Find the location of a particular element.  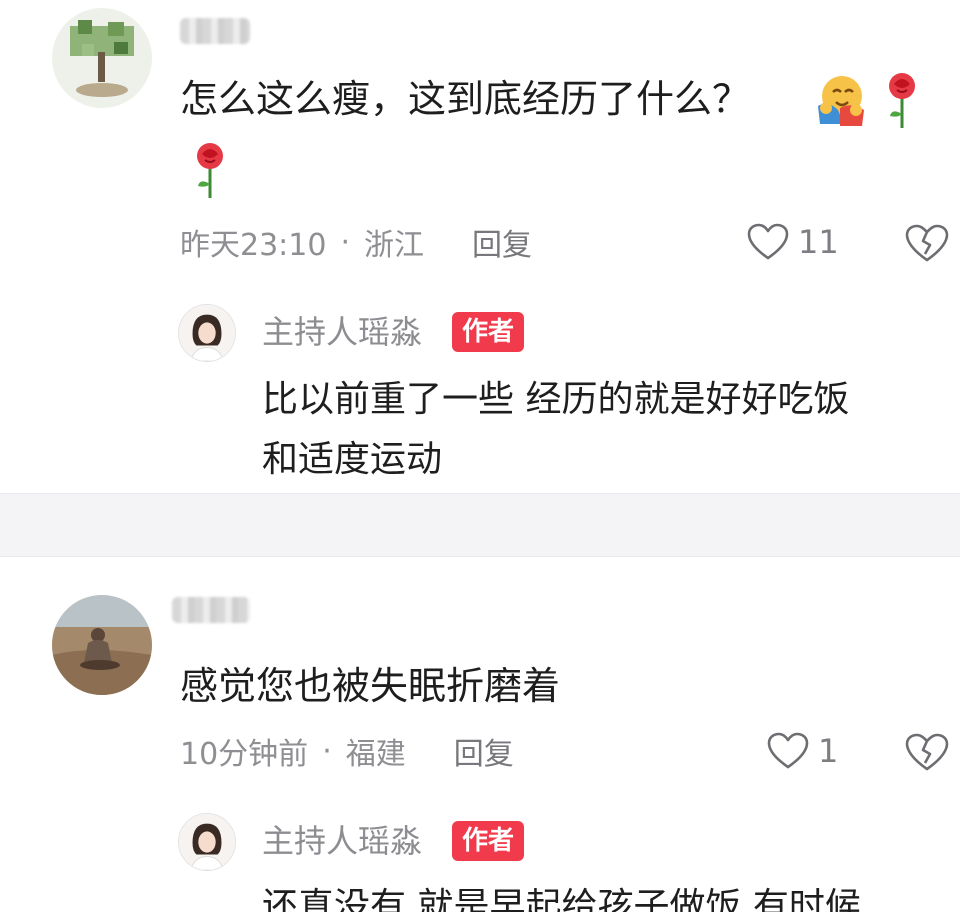

comment-text: 感觉您也被失眠折磨着 is located at coordinates (370, 686).